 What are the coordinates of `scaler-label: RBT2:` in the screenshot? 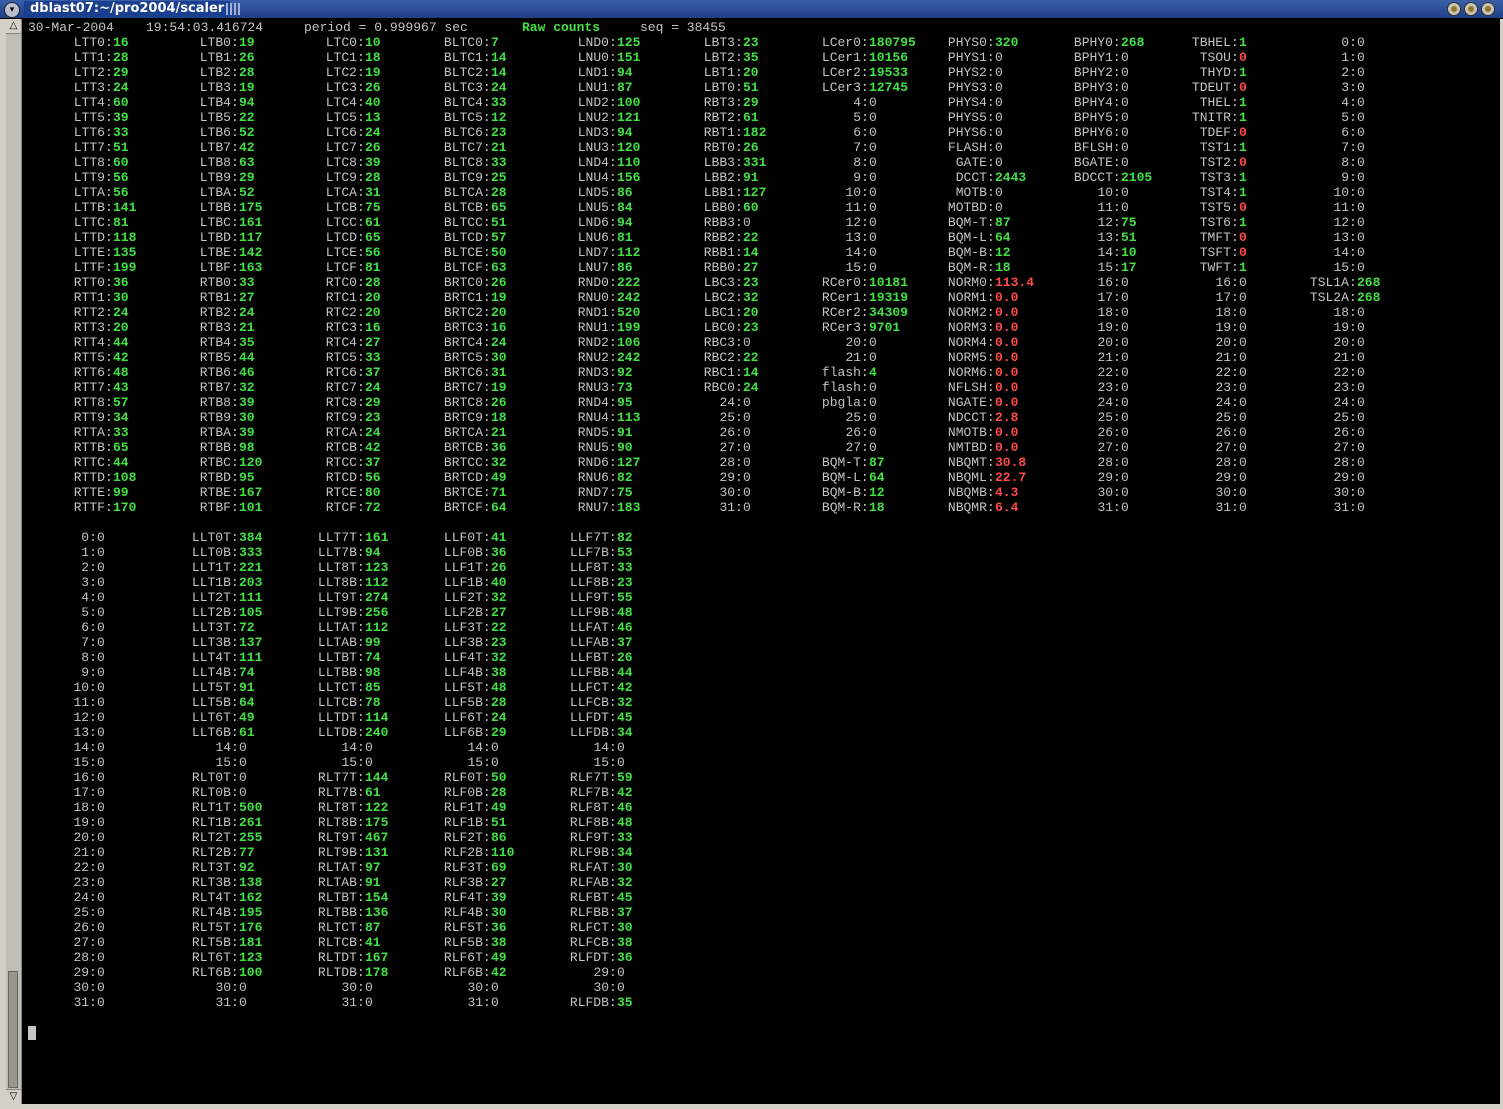 It's located at (723, 117).